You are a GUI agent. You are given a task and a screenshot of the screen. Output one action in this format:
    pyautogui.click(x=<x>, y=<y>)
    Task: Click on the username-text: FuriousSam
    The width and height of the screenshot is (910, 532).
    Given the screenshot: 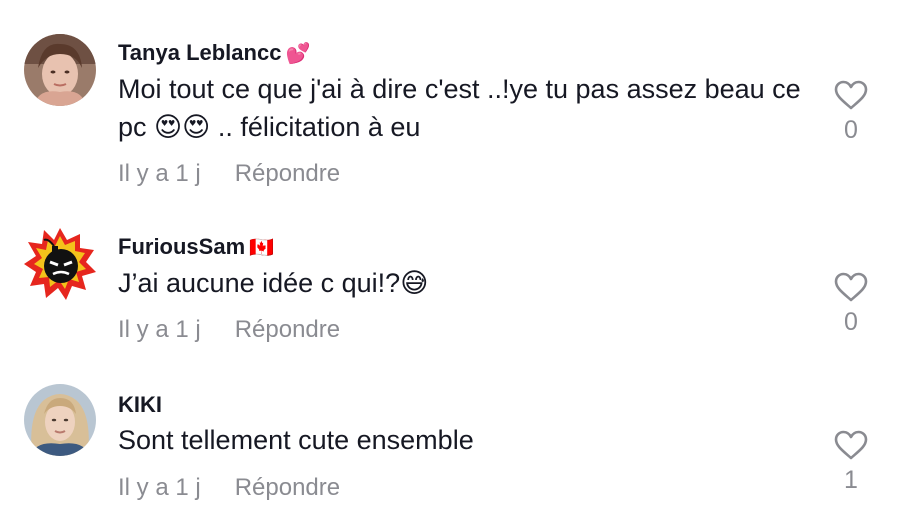 What is the action you would take?
    pyautogui.click(x=181, y=246)
    